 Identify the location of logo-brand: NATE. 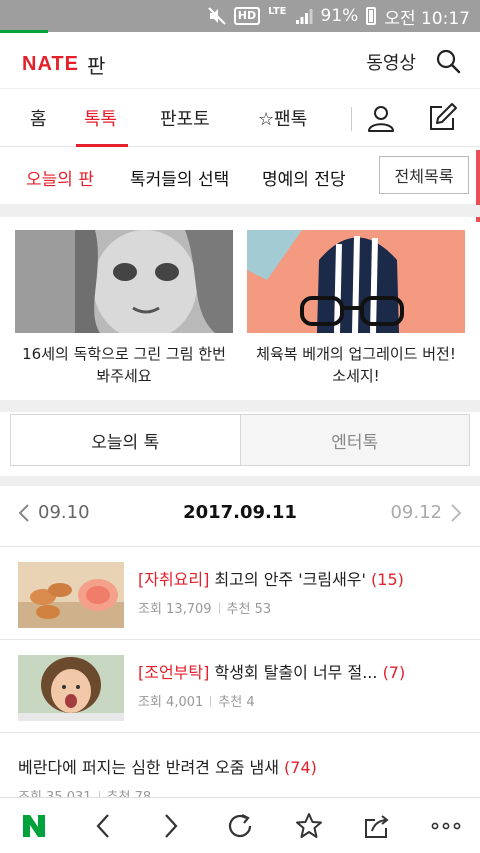
(50, 64).